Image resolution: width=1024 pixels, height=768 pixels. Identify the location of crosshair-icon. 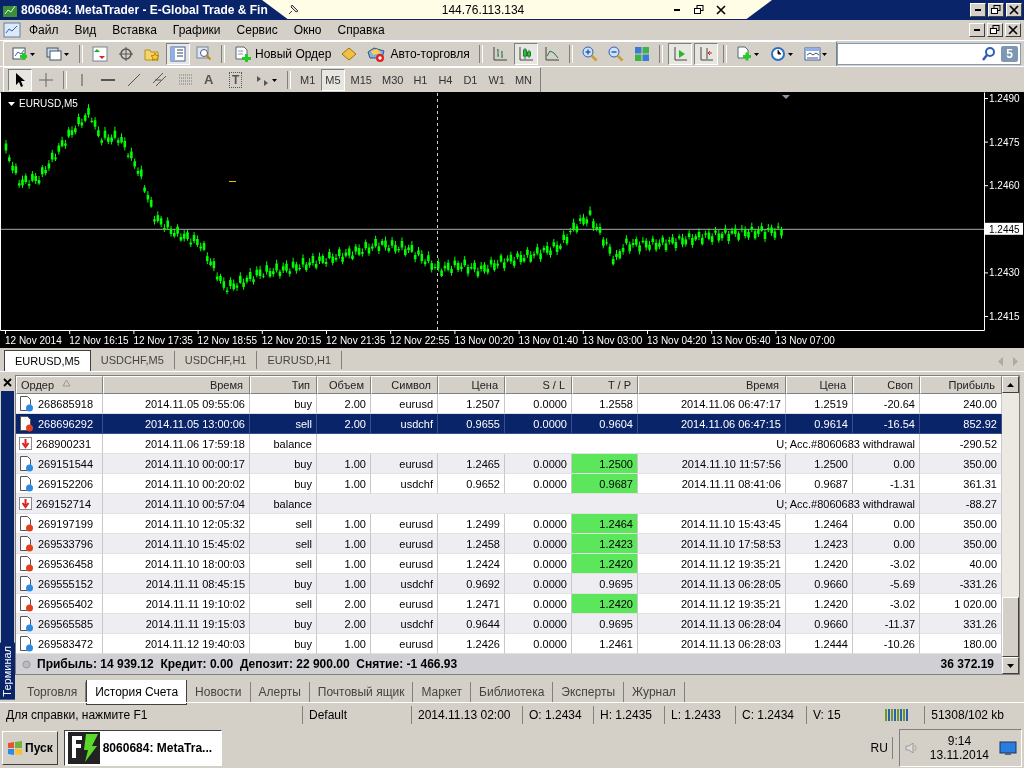
(46, 79).